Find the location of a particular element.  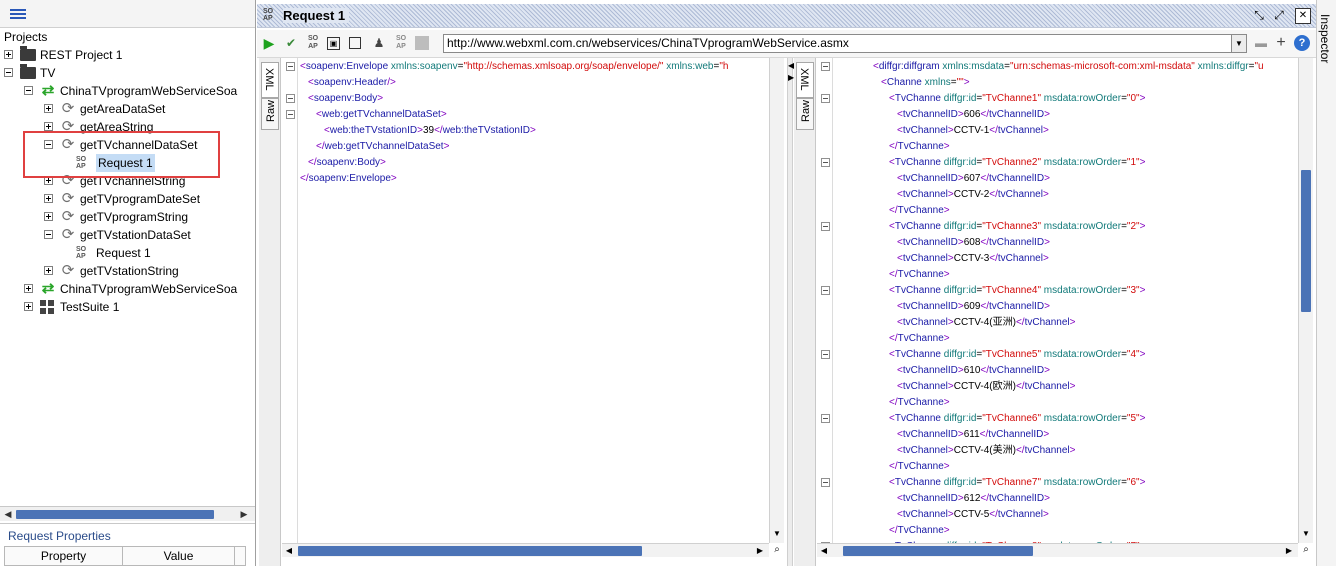

collapse-right-icon: ▶ is located at coordinates (791, 78).